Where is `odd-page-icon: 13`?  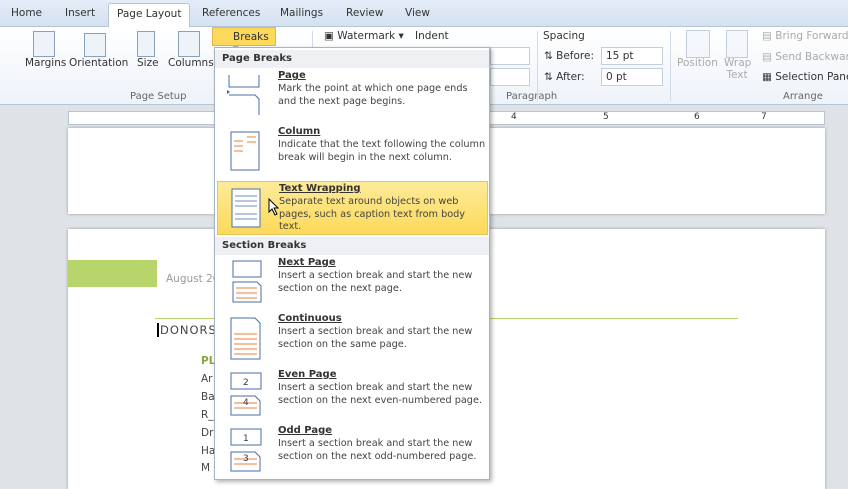
odd-page-icon: 13 is located at coordinates (246, 450).